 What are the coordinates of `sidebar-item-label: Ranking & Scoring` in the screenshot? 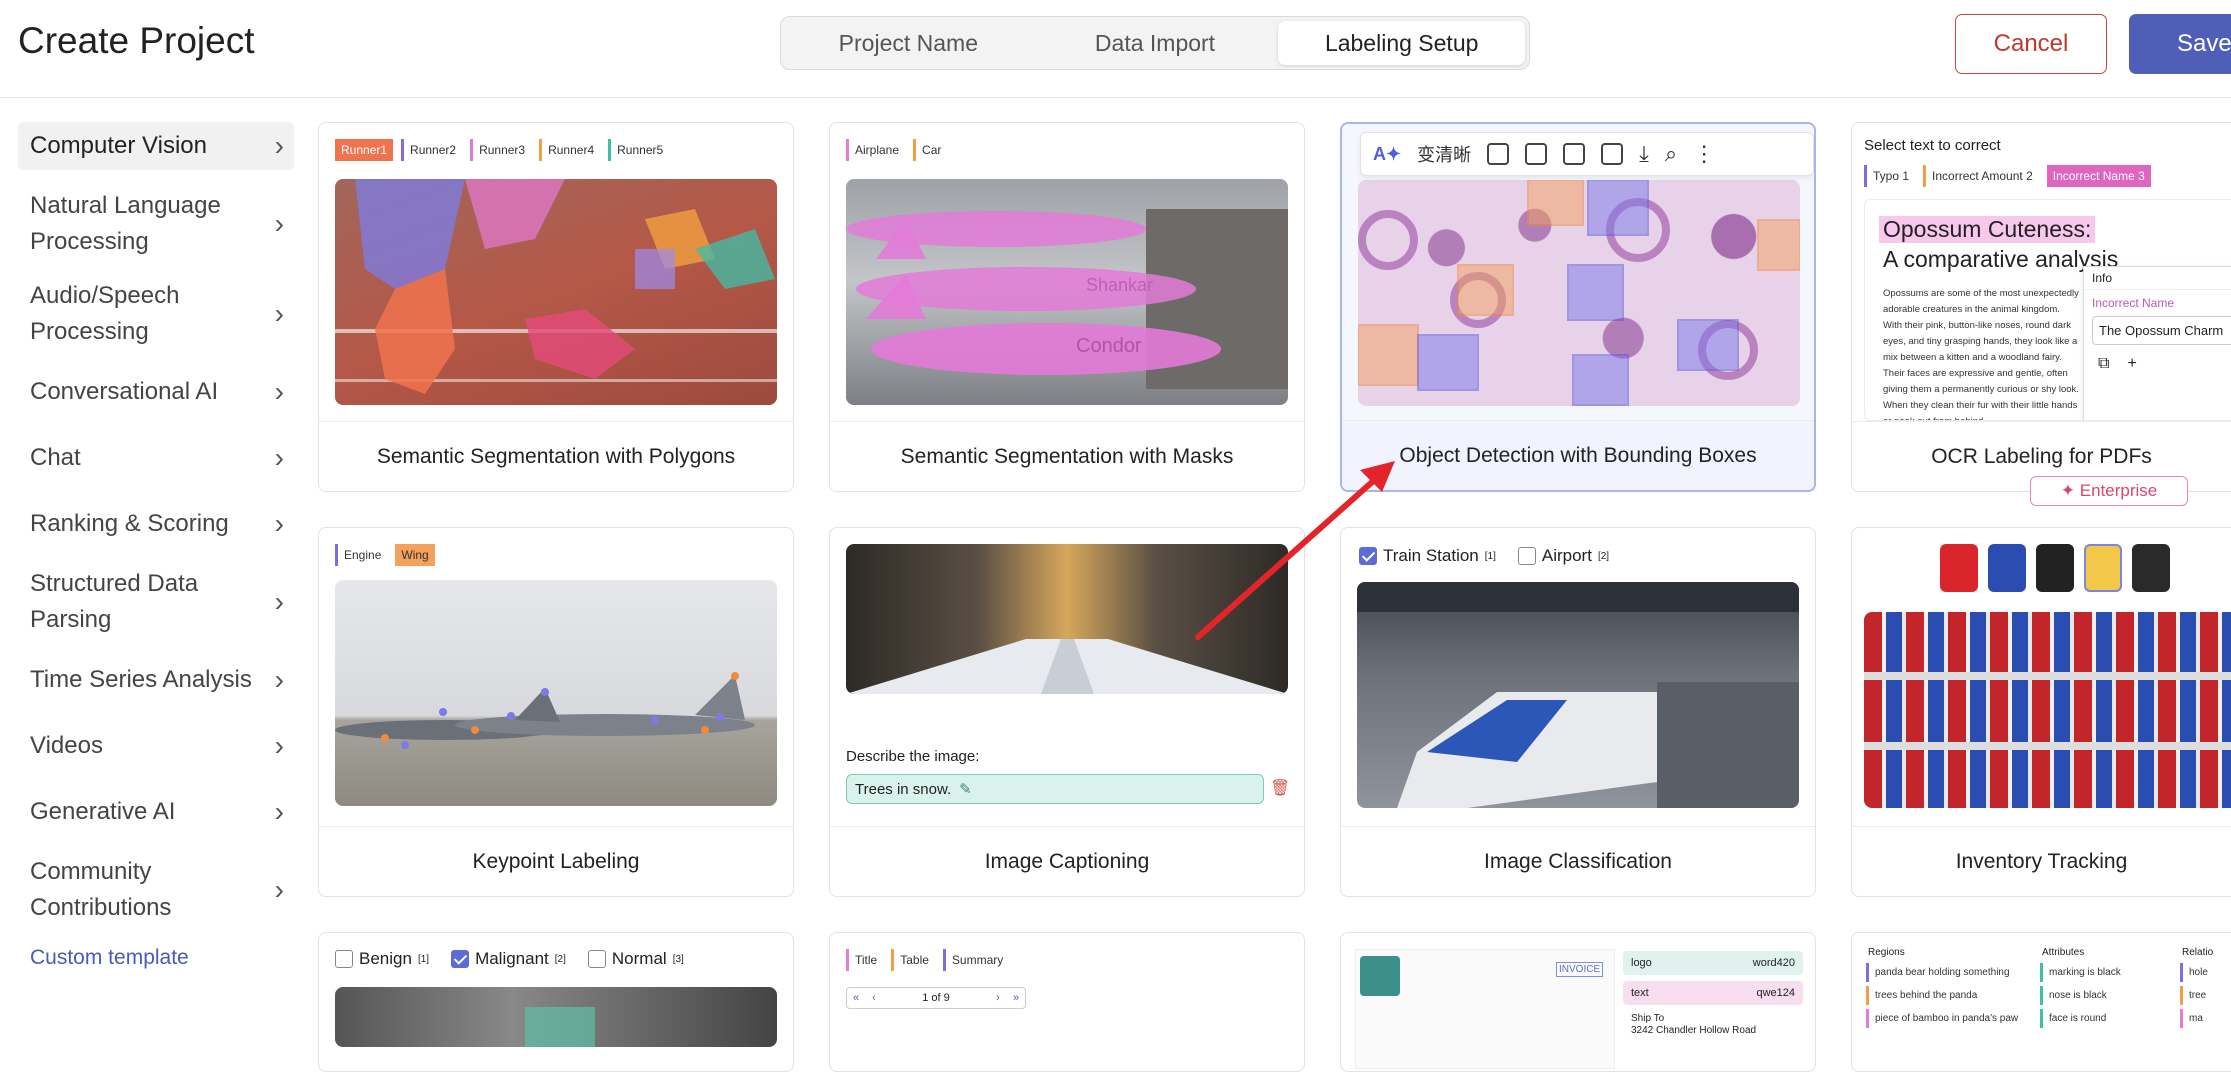 It's located at (129, 523).